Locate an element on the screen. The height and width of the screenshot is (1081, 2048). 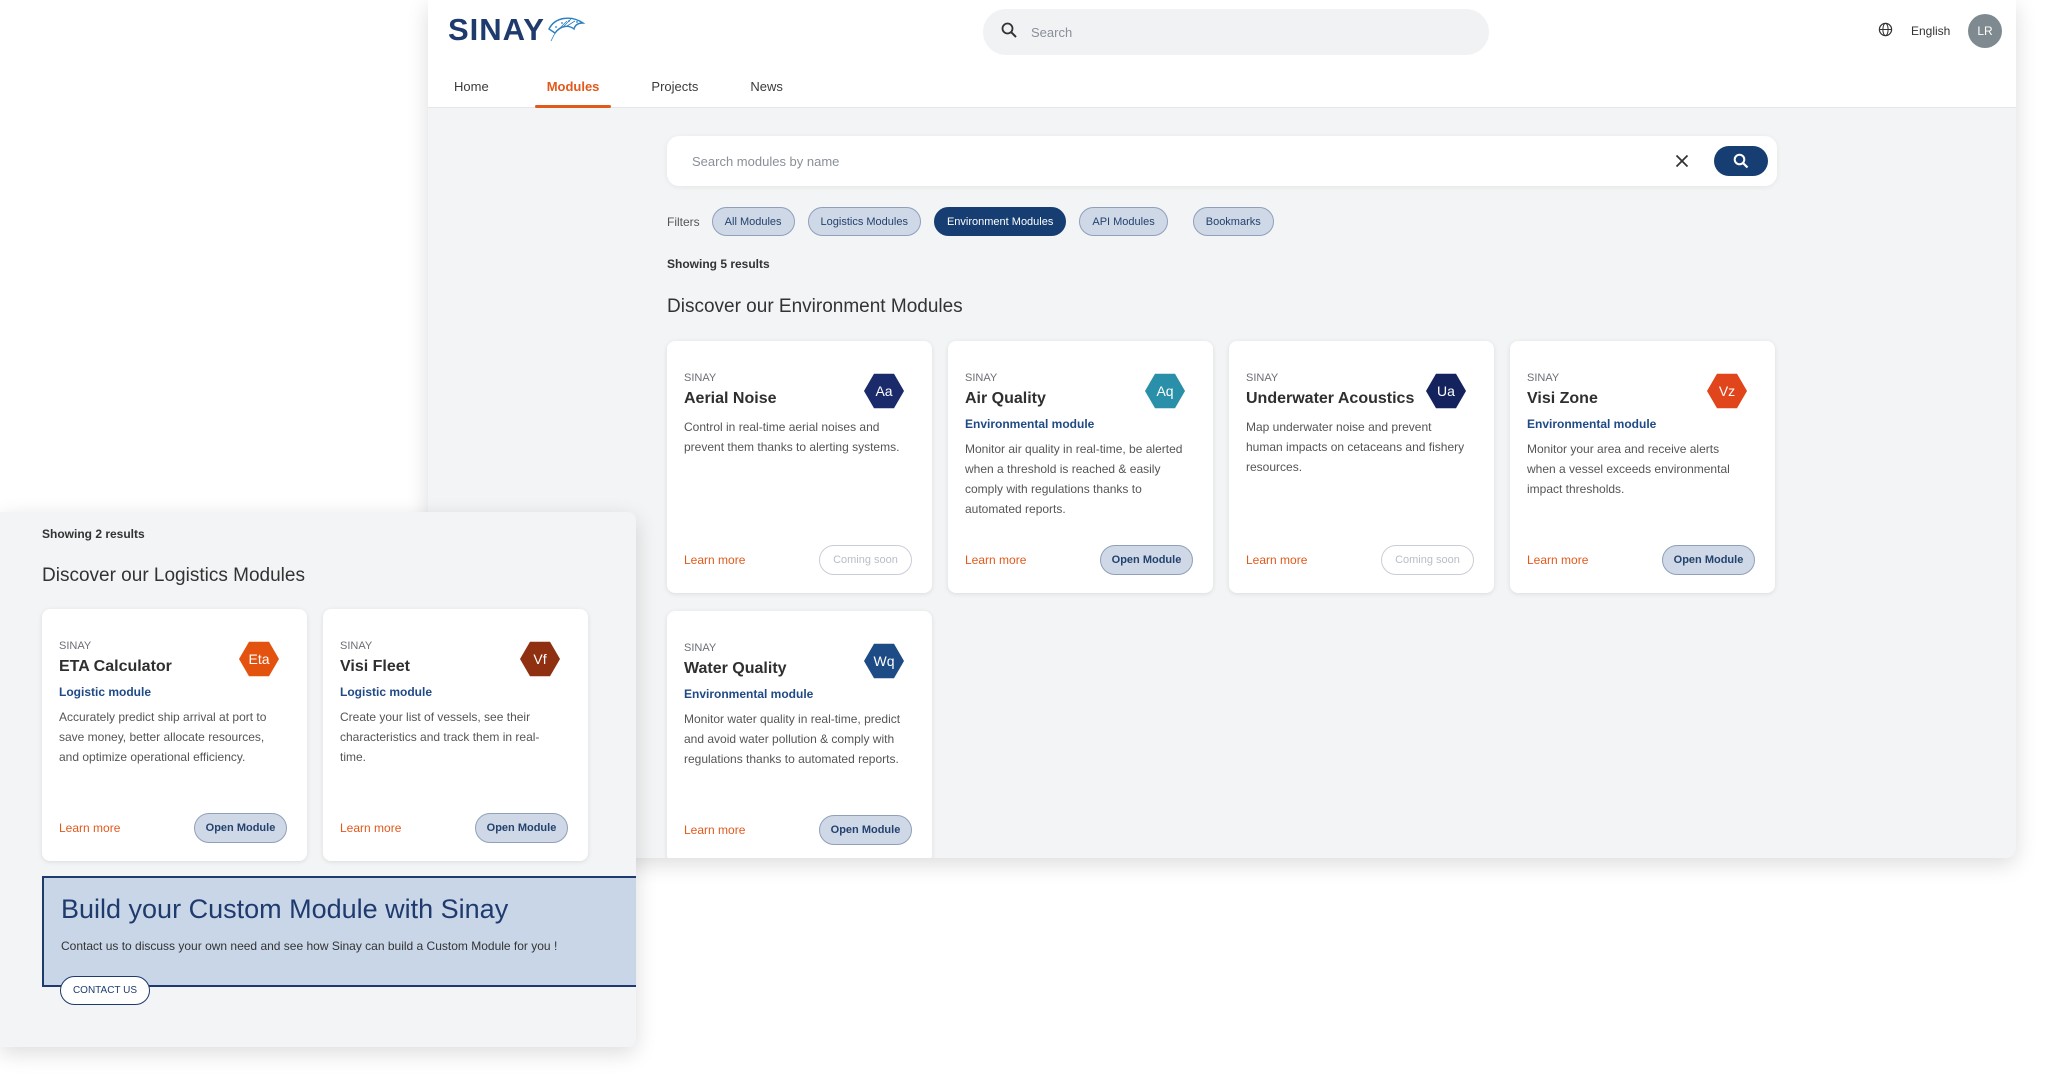
filter-chip-all: All Modules is located at coordinates (753, 221).